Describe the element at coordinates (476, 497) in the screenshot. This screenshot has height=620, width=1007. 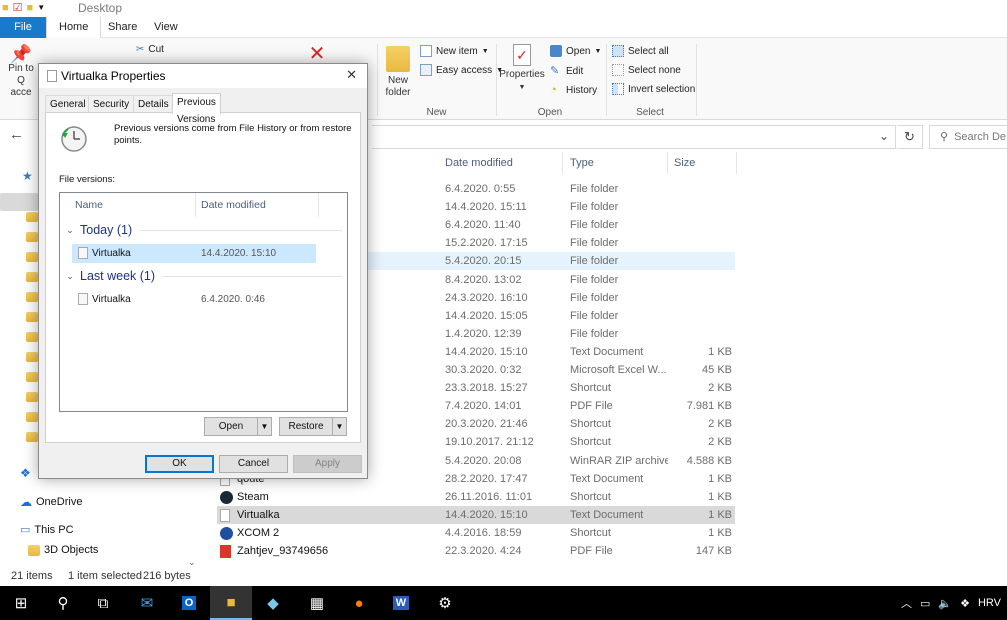
I see `file-row: Steam 26.11.2016. 11:01 Shortcut 1 KB` at that location.